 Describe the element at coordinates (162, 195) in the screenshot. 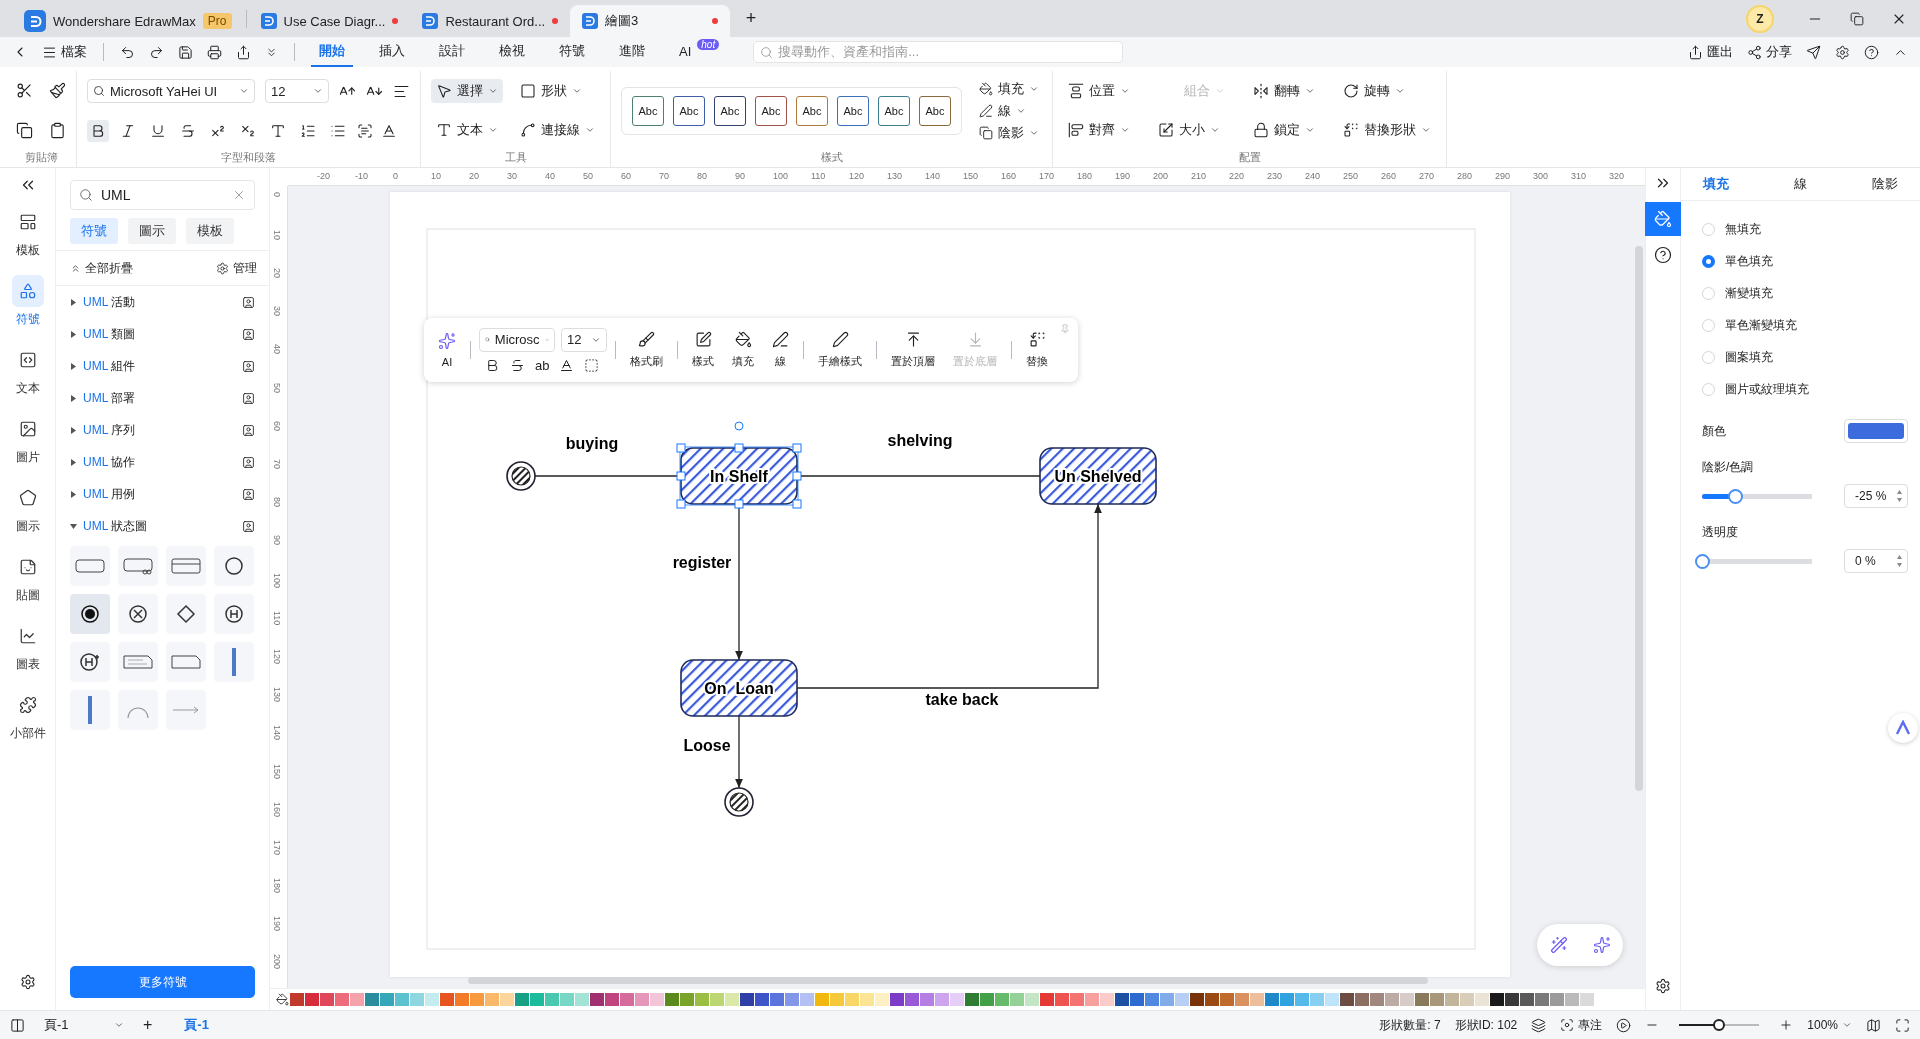

I see `search-field: UML` at that location.